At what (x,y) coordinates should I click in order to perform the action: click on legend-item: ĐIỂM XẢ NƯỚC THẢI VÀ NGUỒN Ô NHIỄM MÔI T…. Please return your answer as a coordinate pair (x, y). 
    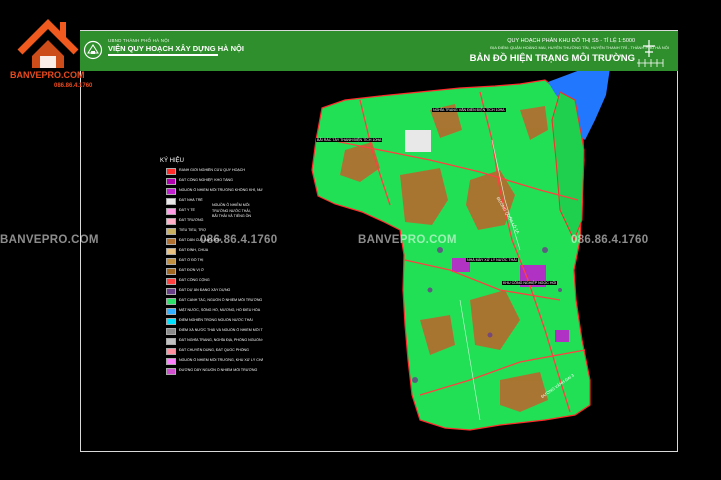
    Looking at the image, I should click on (220, 332).